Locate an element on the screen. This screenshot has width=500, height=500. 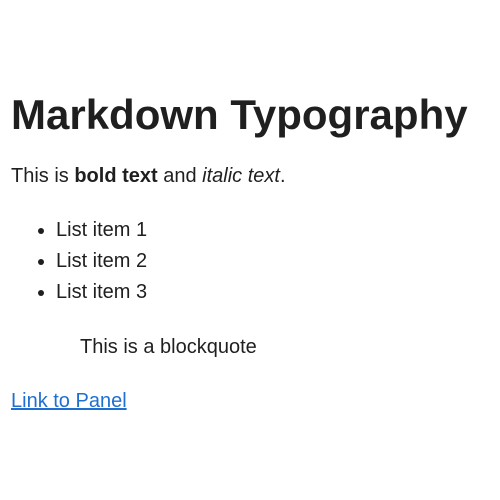
list-item: List item 2 is located at coordinates (101, 261).